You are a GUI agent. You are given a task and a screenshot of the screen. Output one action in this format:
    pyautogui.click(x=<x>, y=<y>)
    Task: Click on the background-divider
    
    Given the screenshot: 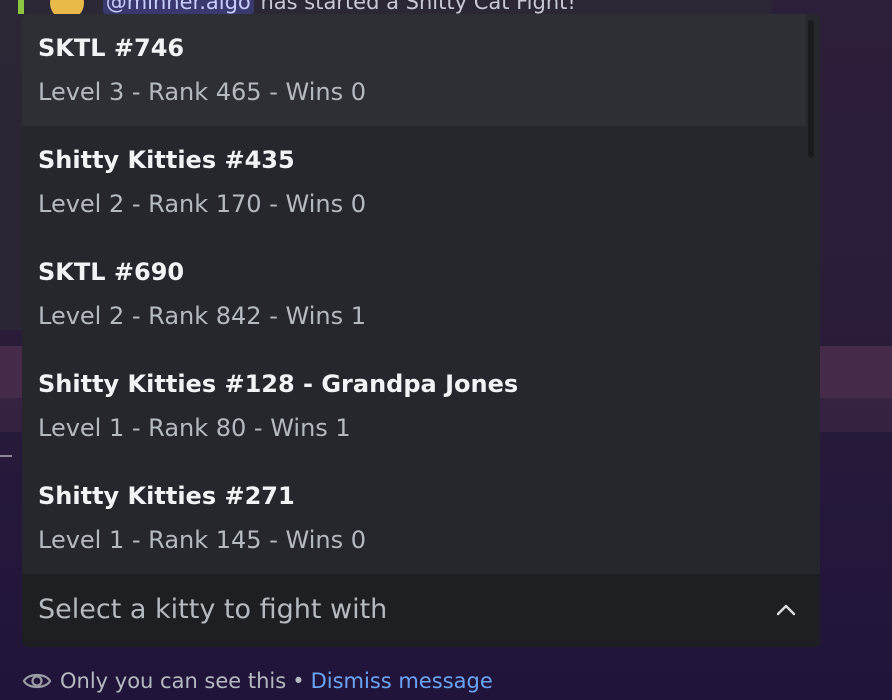 What is the action you would take?
    pyautogui.click(x=6, y=456)
    